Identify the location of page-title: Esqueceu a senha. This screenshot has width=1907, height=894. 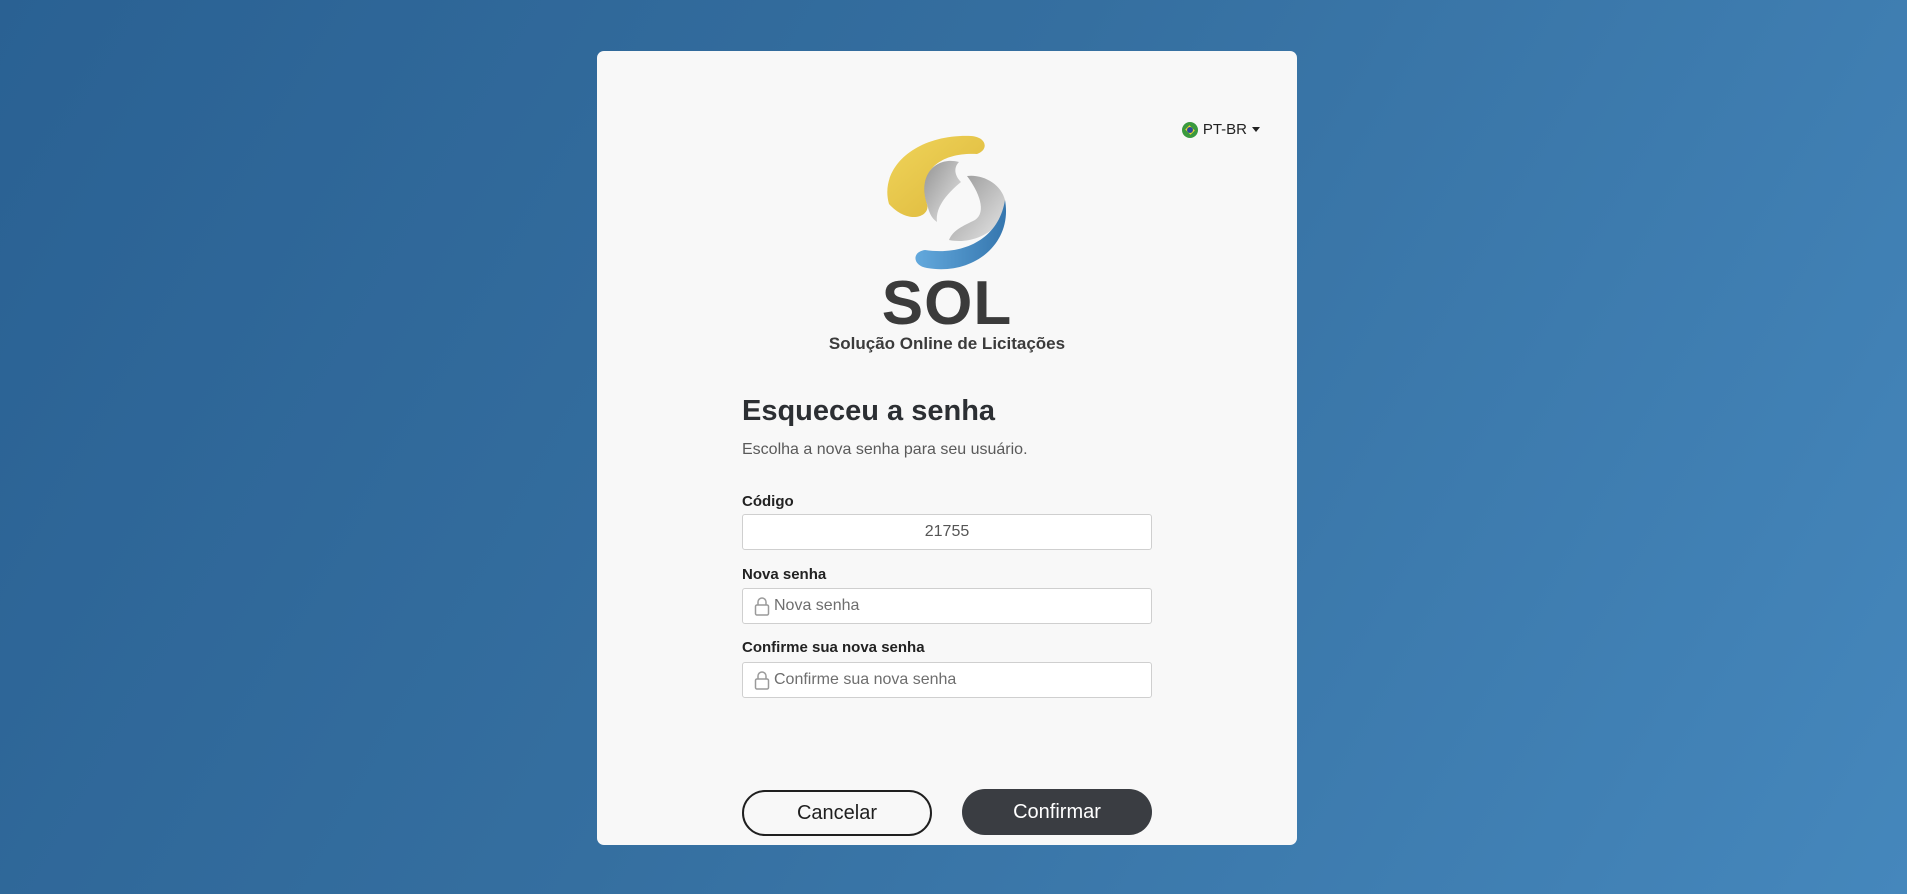
(869, 411).